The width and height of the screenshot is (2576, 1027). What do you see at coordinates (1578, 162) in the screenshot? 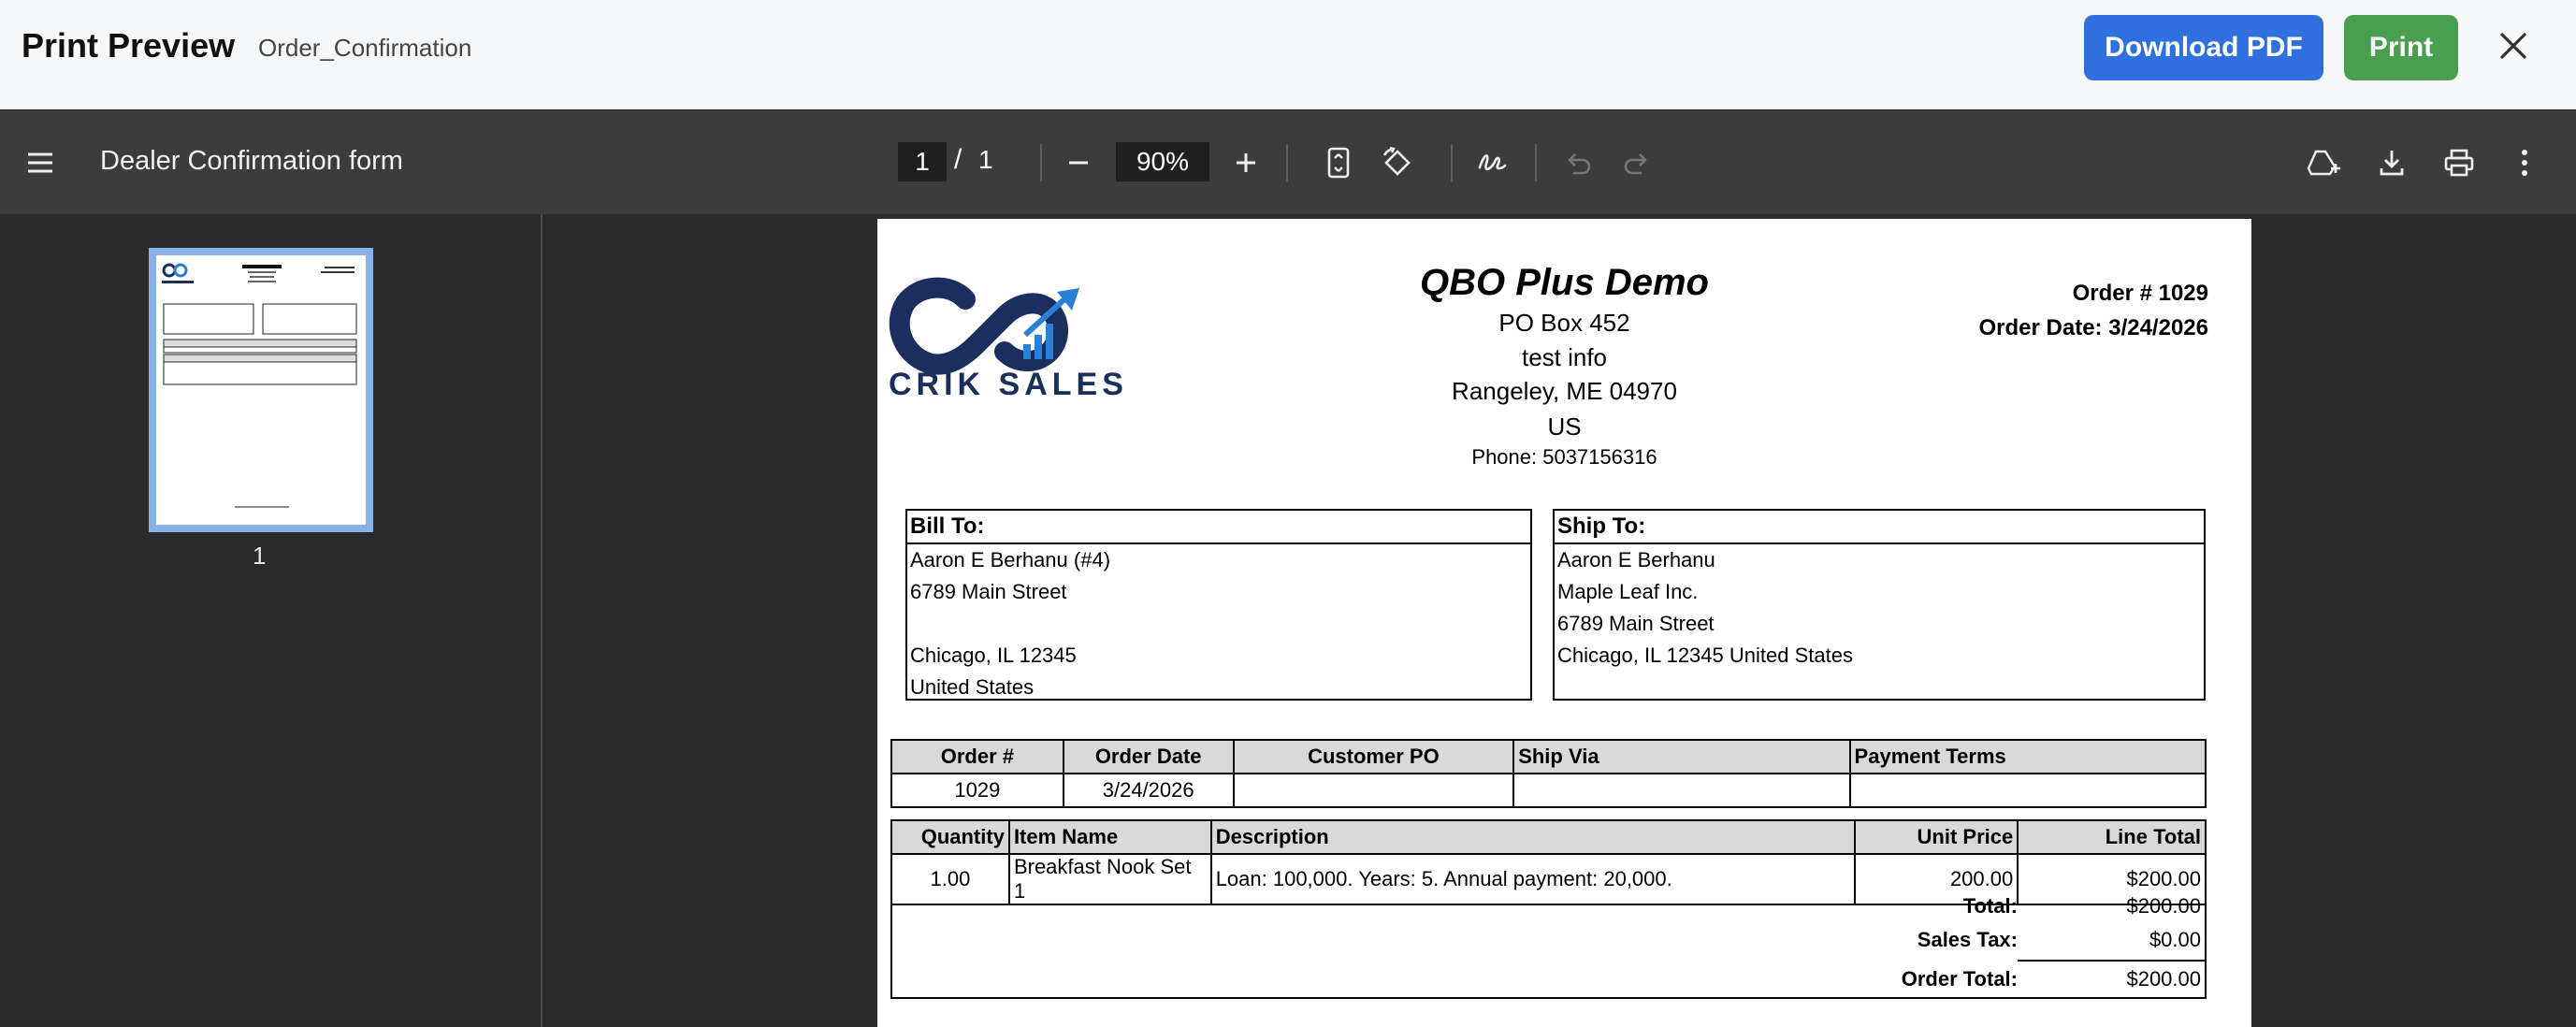
I see `undo-icon` at bounding box center [1578, 162].